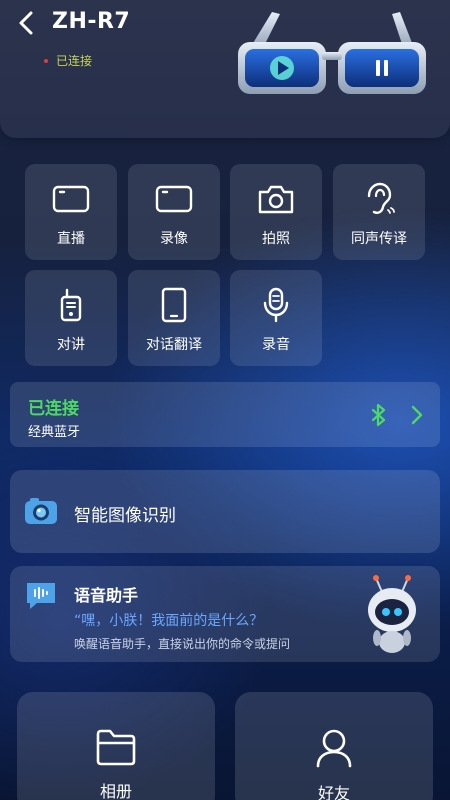 This screenshot has width=450, height=800. Describe the element at coordinates (115, 791) in the screenshot. I see `album-label: 相册` at that location.